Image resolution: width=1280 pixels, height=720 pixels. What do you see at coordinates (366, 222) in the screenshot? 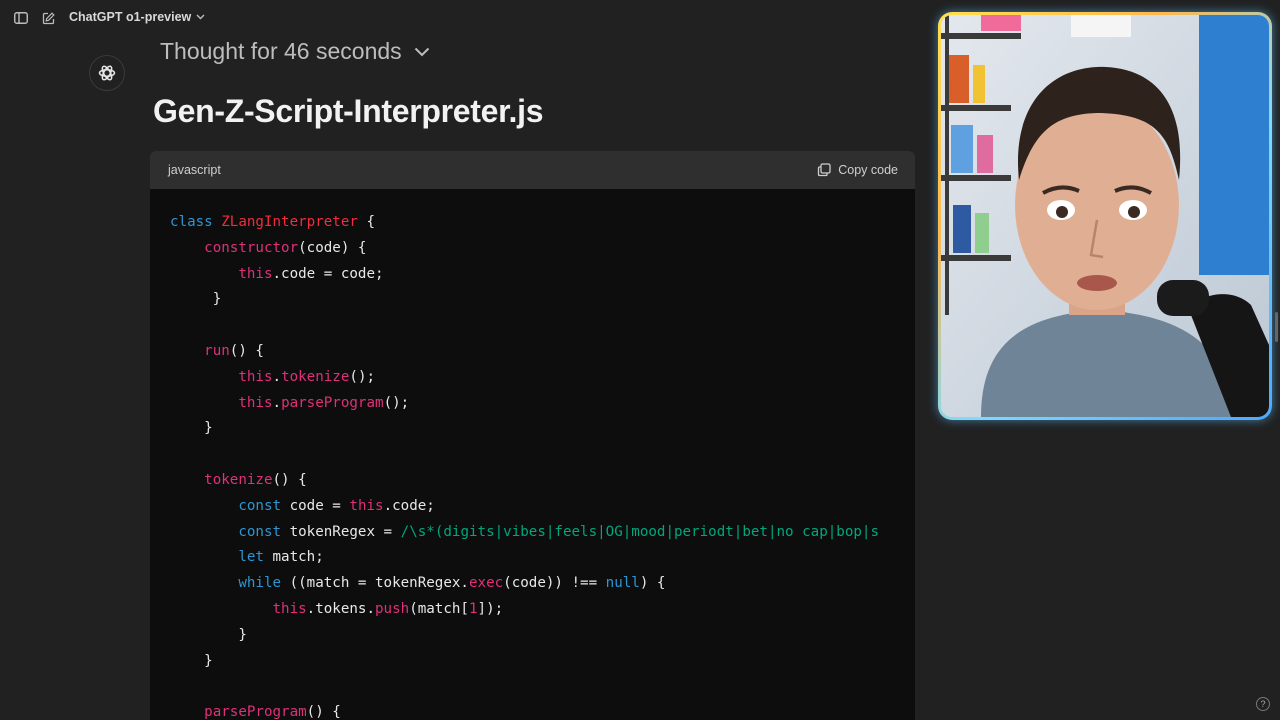
I see `code-token: {` at bounding box center [366, 222].